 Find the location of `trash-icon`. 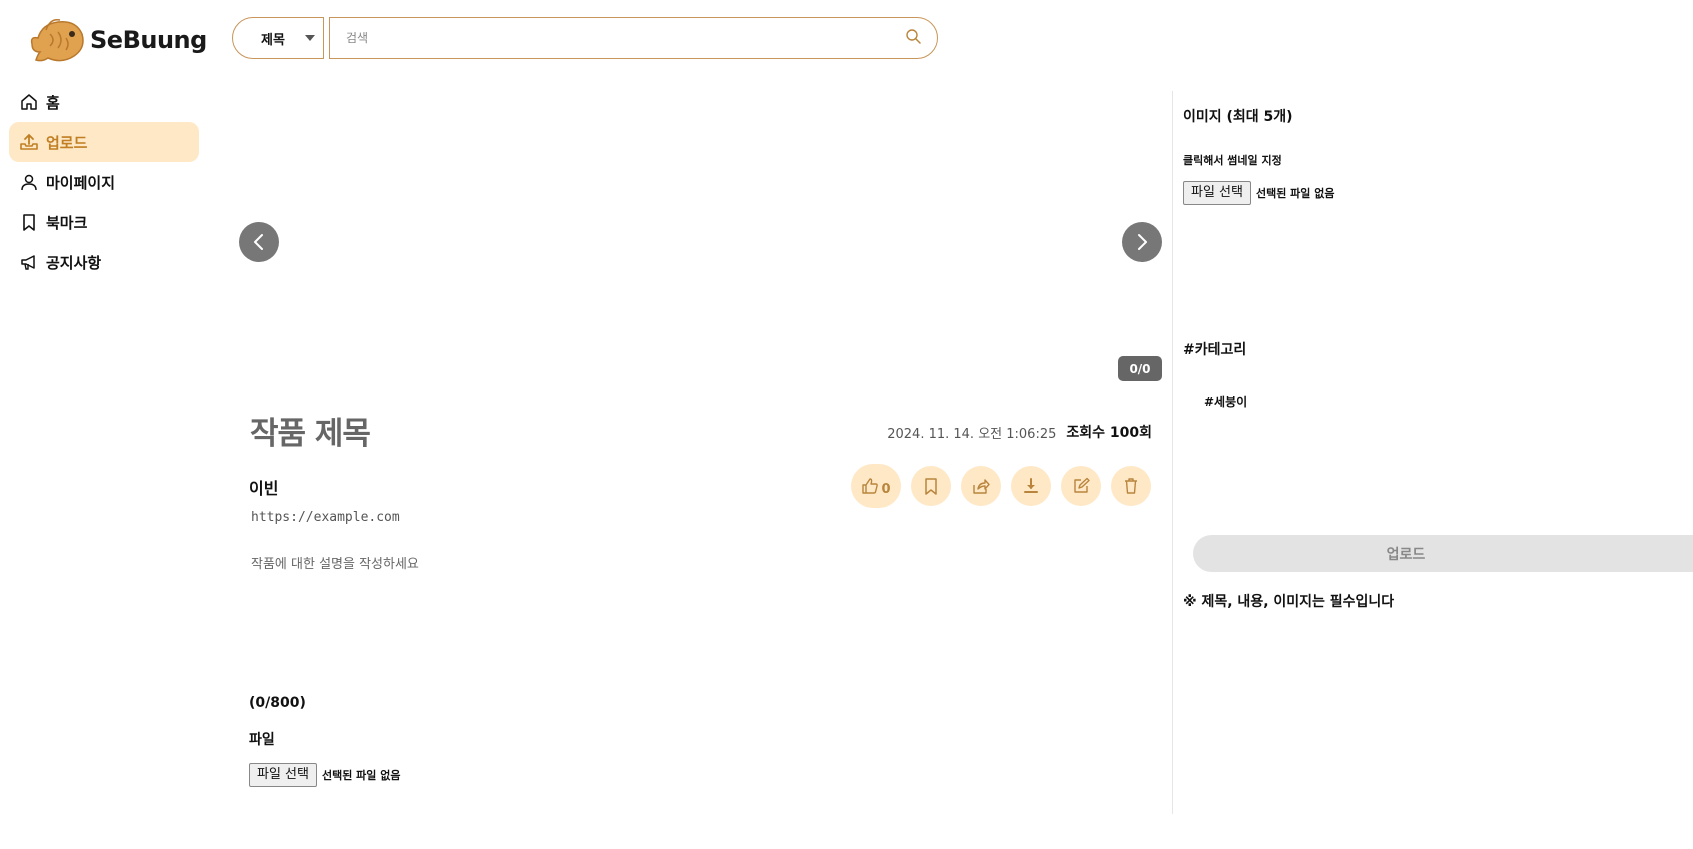

trash-icon is located at coordinates (1131, 486).